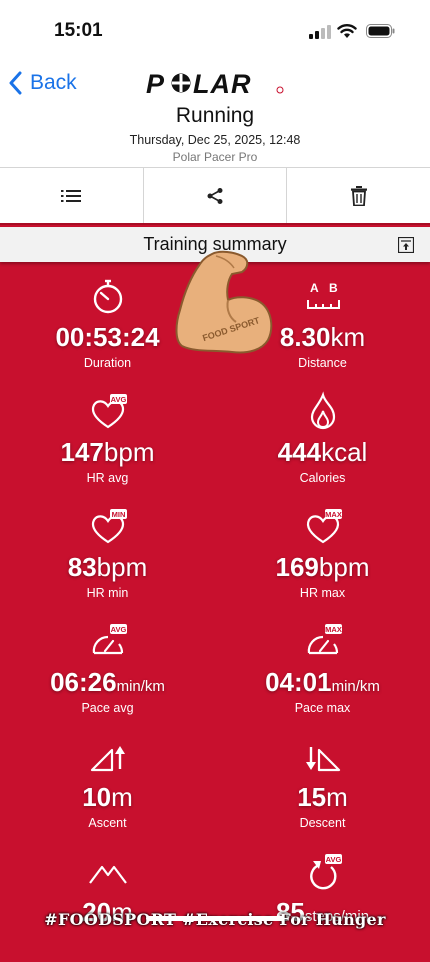 This screenshot has width=430, height=962. What do you see at coordinates (108, 874) in the screenshot?
I see `mountain-icon` at bounding box center [108, 874].